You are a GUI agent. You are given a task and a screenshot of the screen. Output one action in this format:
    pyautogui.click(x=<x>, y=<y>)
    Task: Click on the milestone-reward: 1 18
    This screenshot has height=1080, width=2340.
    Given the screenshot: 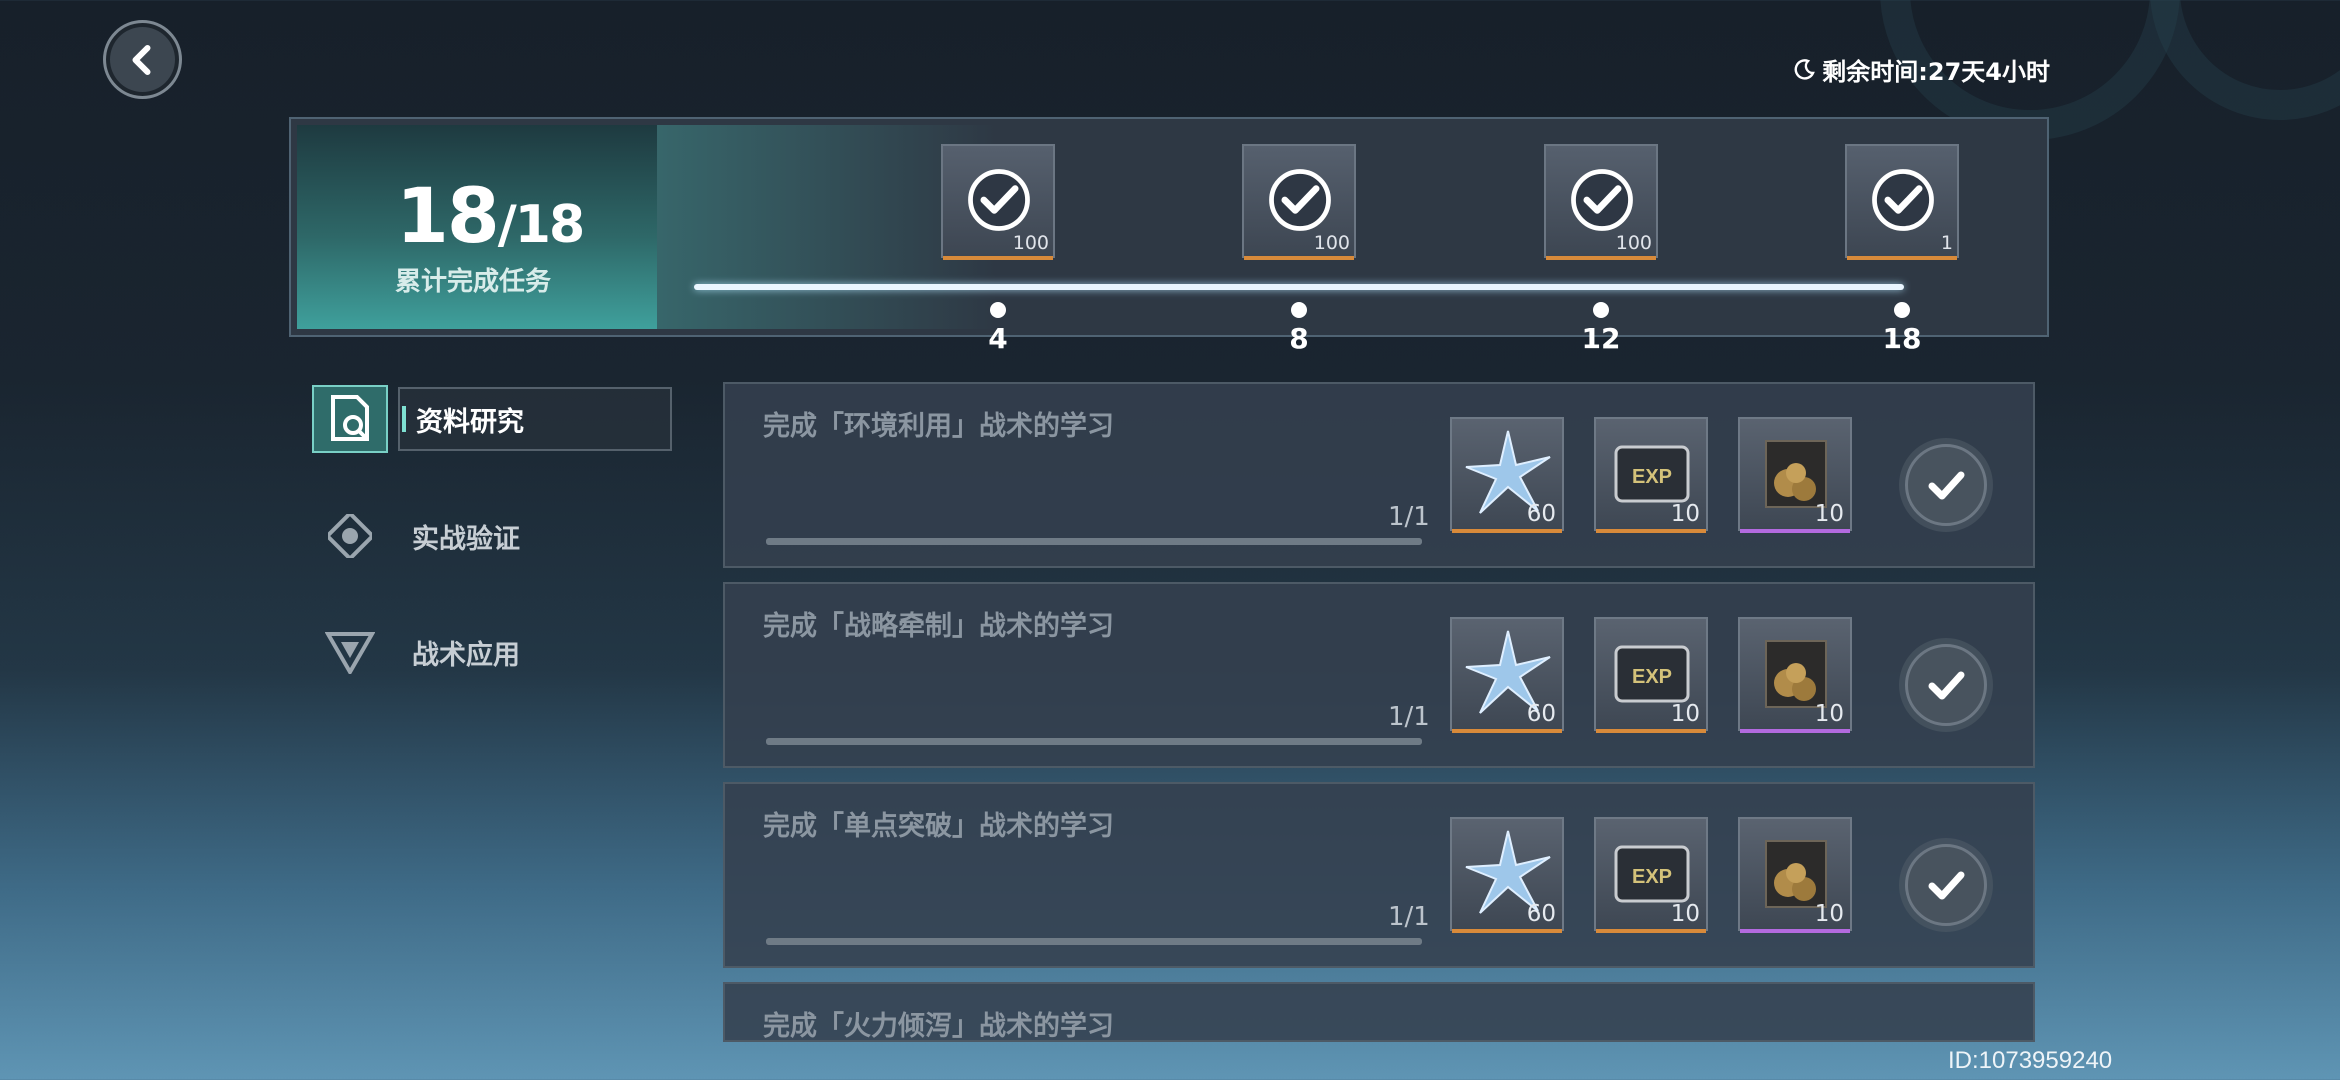 What is the action you would take?
    pyautogui.click(x=1902, y=249)
    